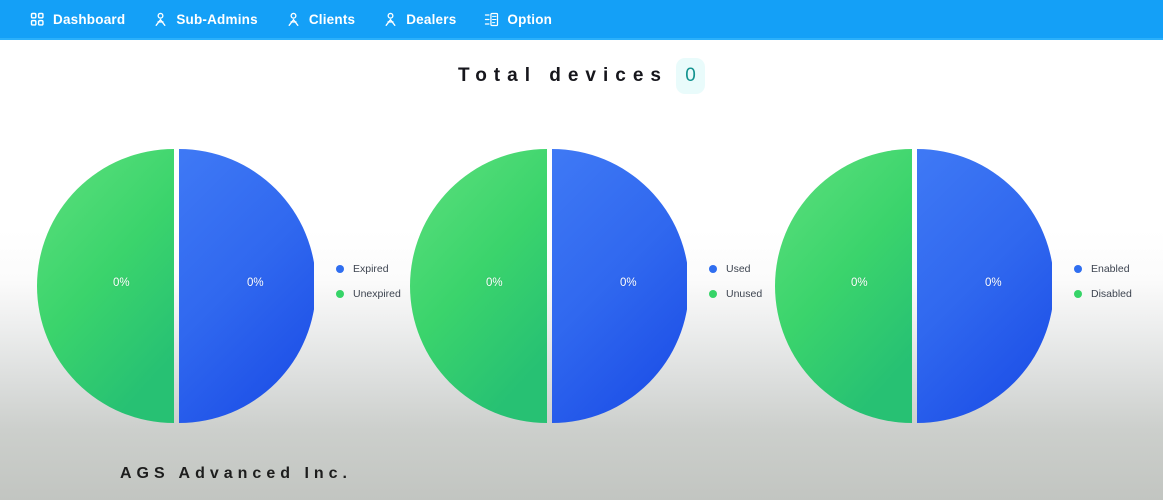 This screenshot has height=500, width=1163. I want to click on legend-item: Expired, so click(368, 269).